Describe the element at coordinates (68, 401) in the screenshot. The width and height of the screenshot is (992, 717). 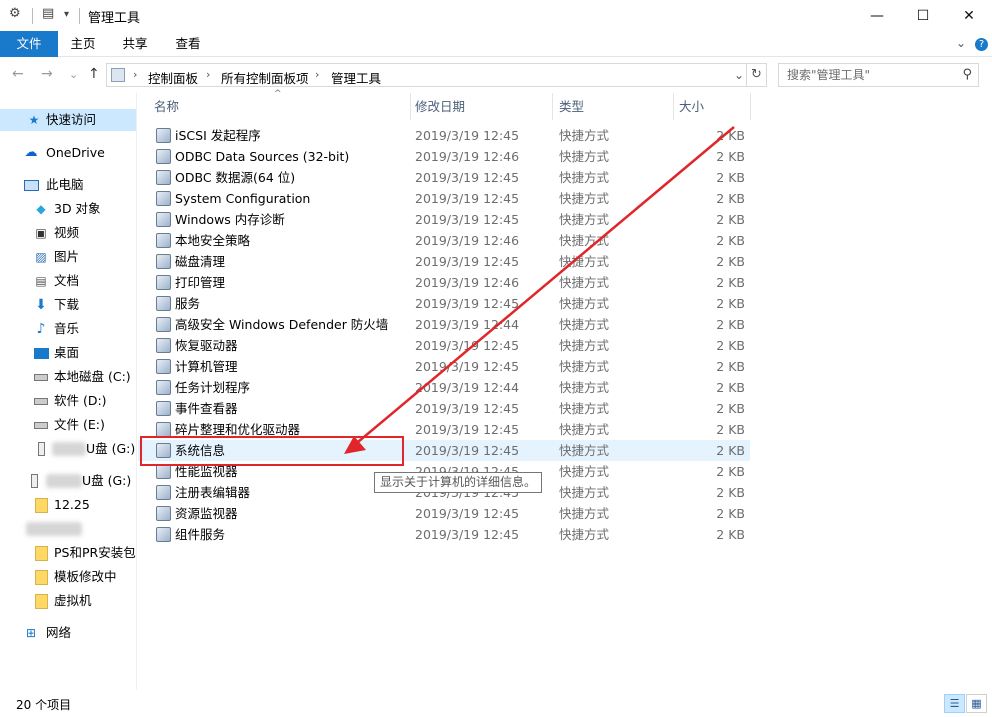
I see `sidebar-item-drive-d: 软件 (D:)` at that location.